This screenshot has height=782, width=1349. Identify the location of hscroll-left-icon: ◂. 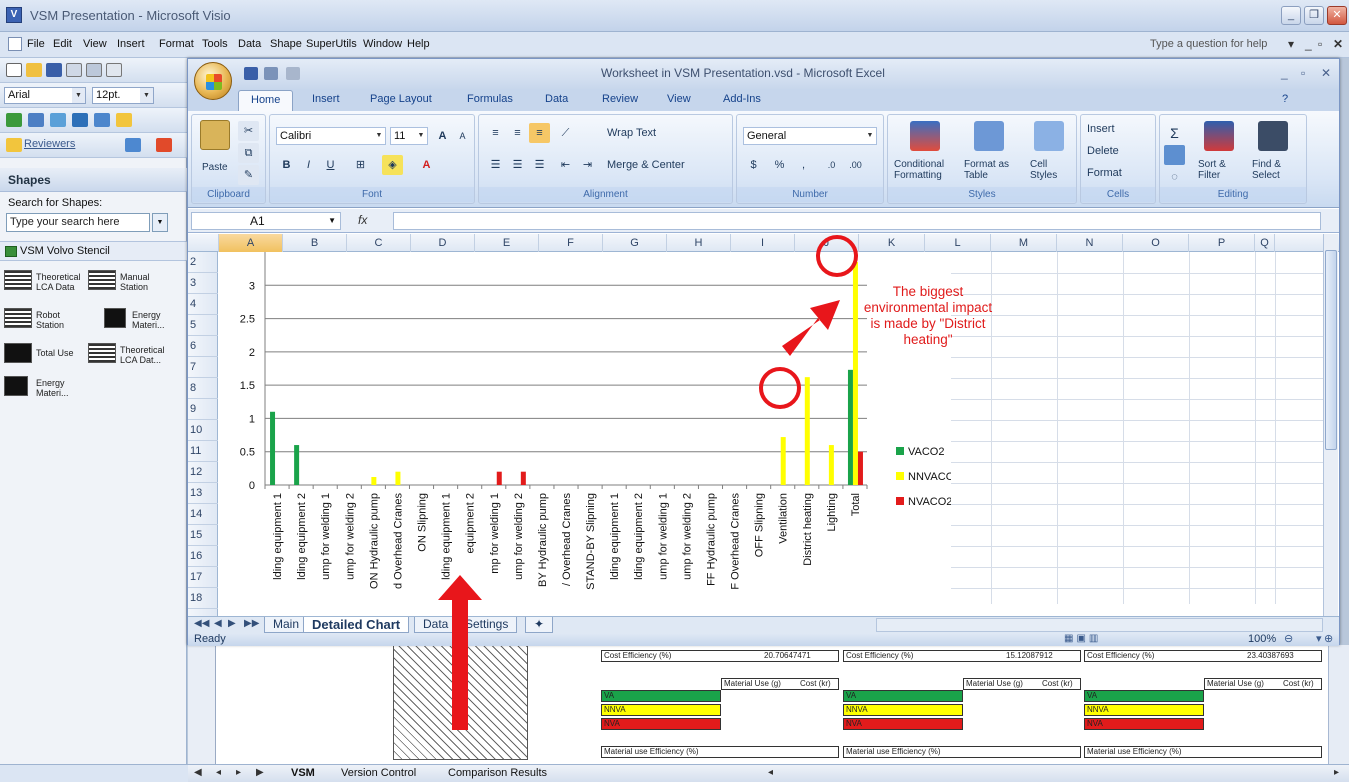
(770, 772).